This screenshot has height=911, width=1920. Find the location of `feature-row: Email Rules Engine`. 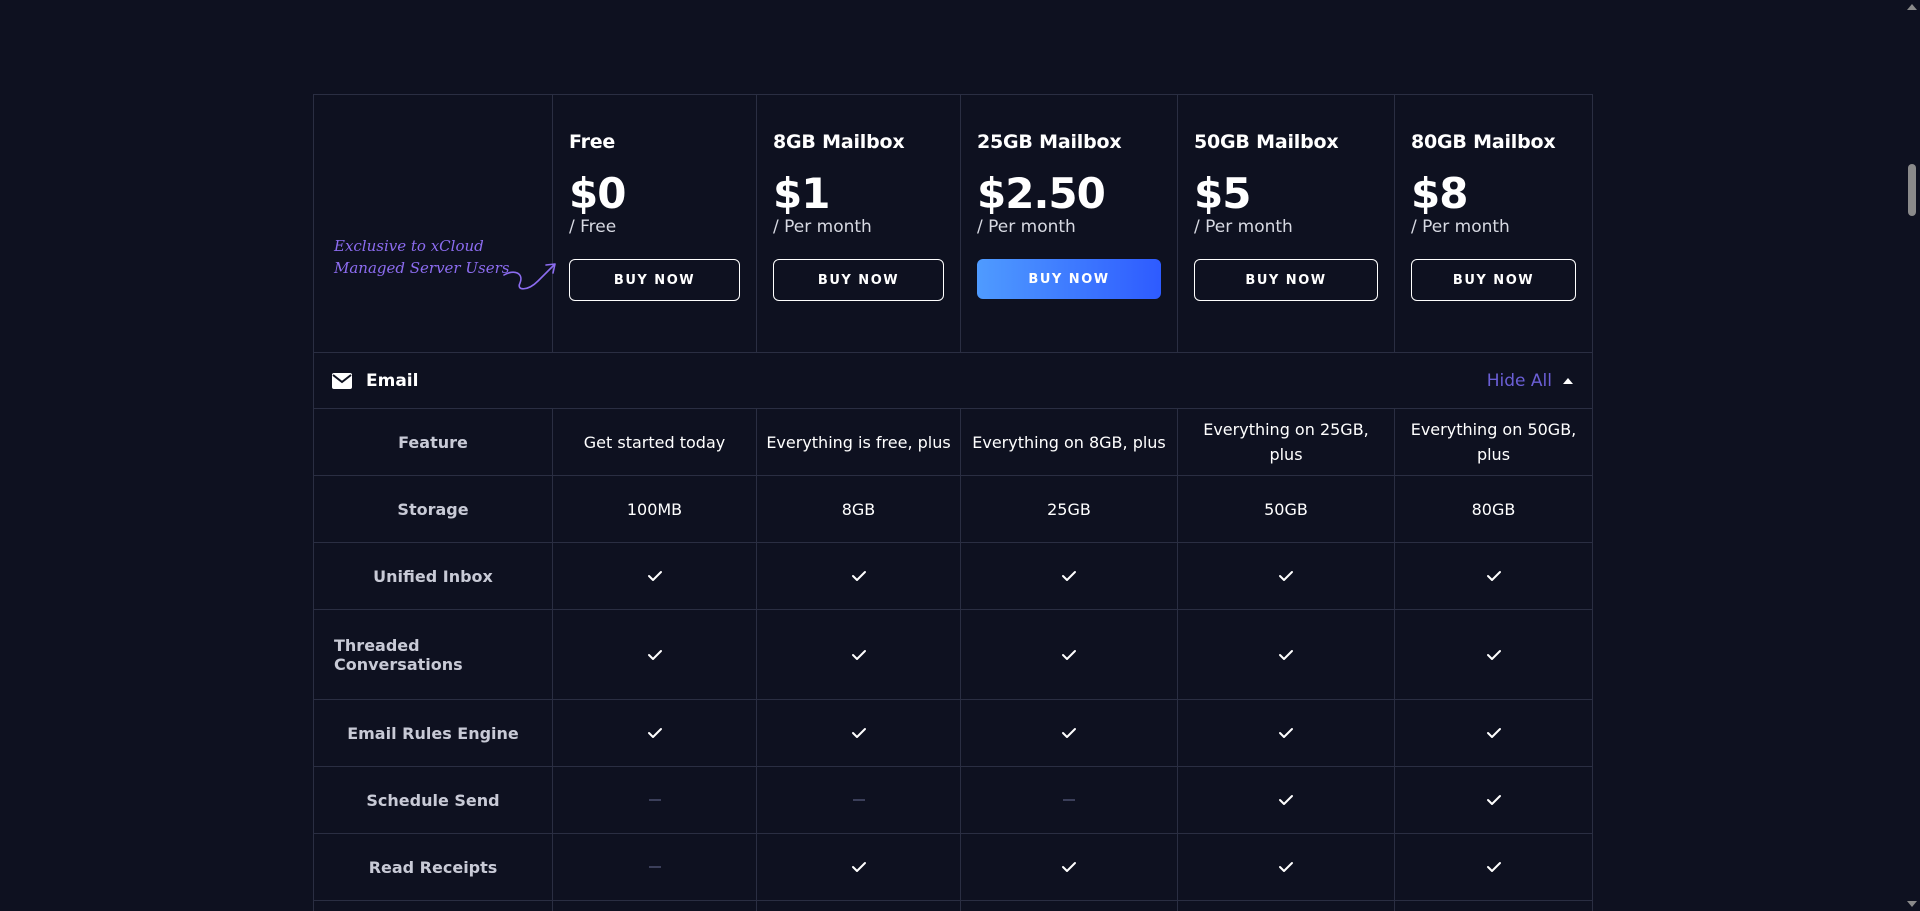

feature-row: Email Rules Engine is located at coordinates (953, 732).